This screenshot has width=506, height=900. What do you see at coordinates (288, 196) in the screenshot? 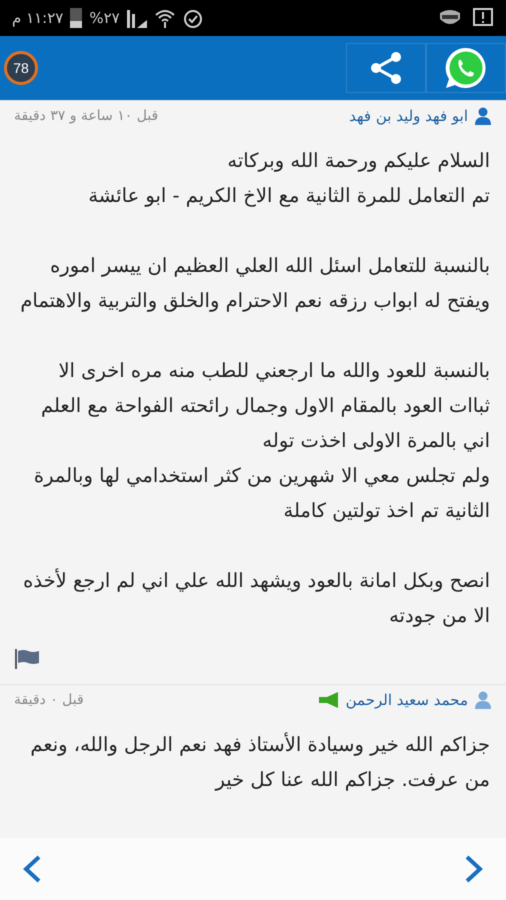
I see `post-text: تم التعامل للمرة الثانية مع الاخ الكريم - ابو عائشة` at bounding box center [288, 196].